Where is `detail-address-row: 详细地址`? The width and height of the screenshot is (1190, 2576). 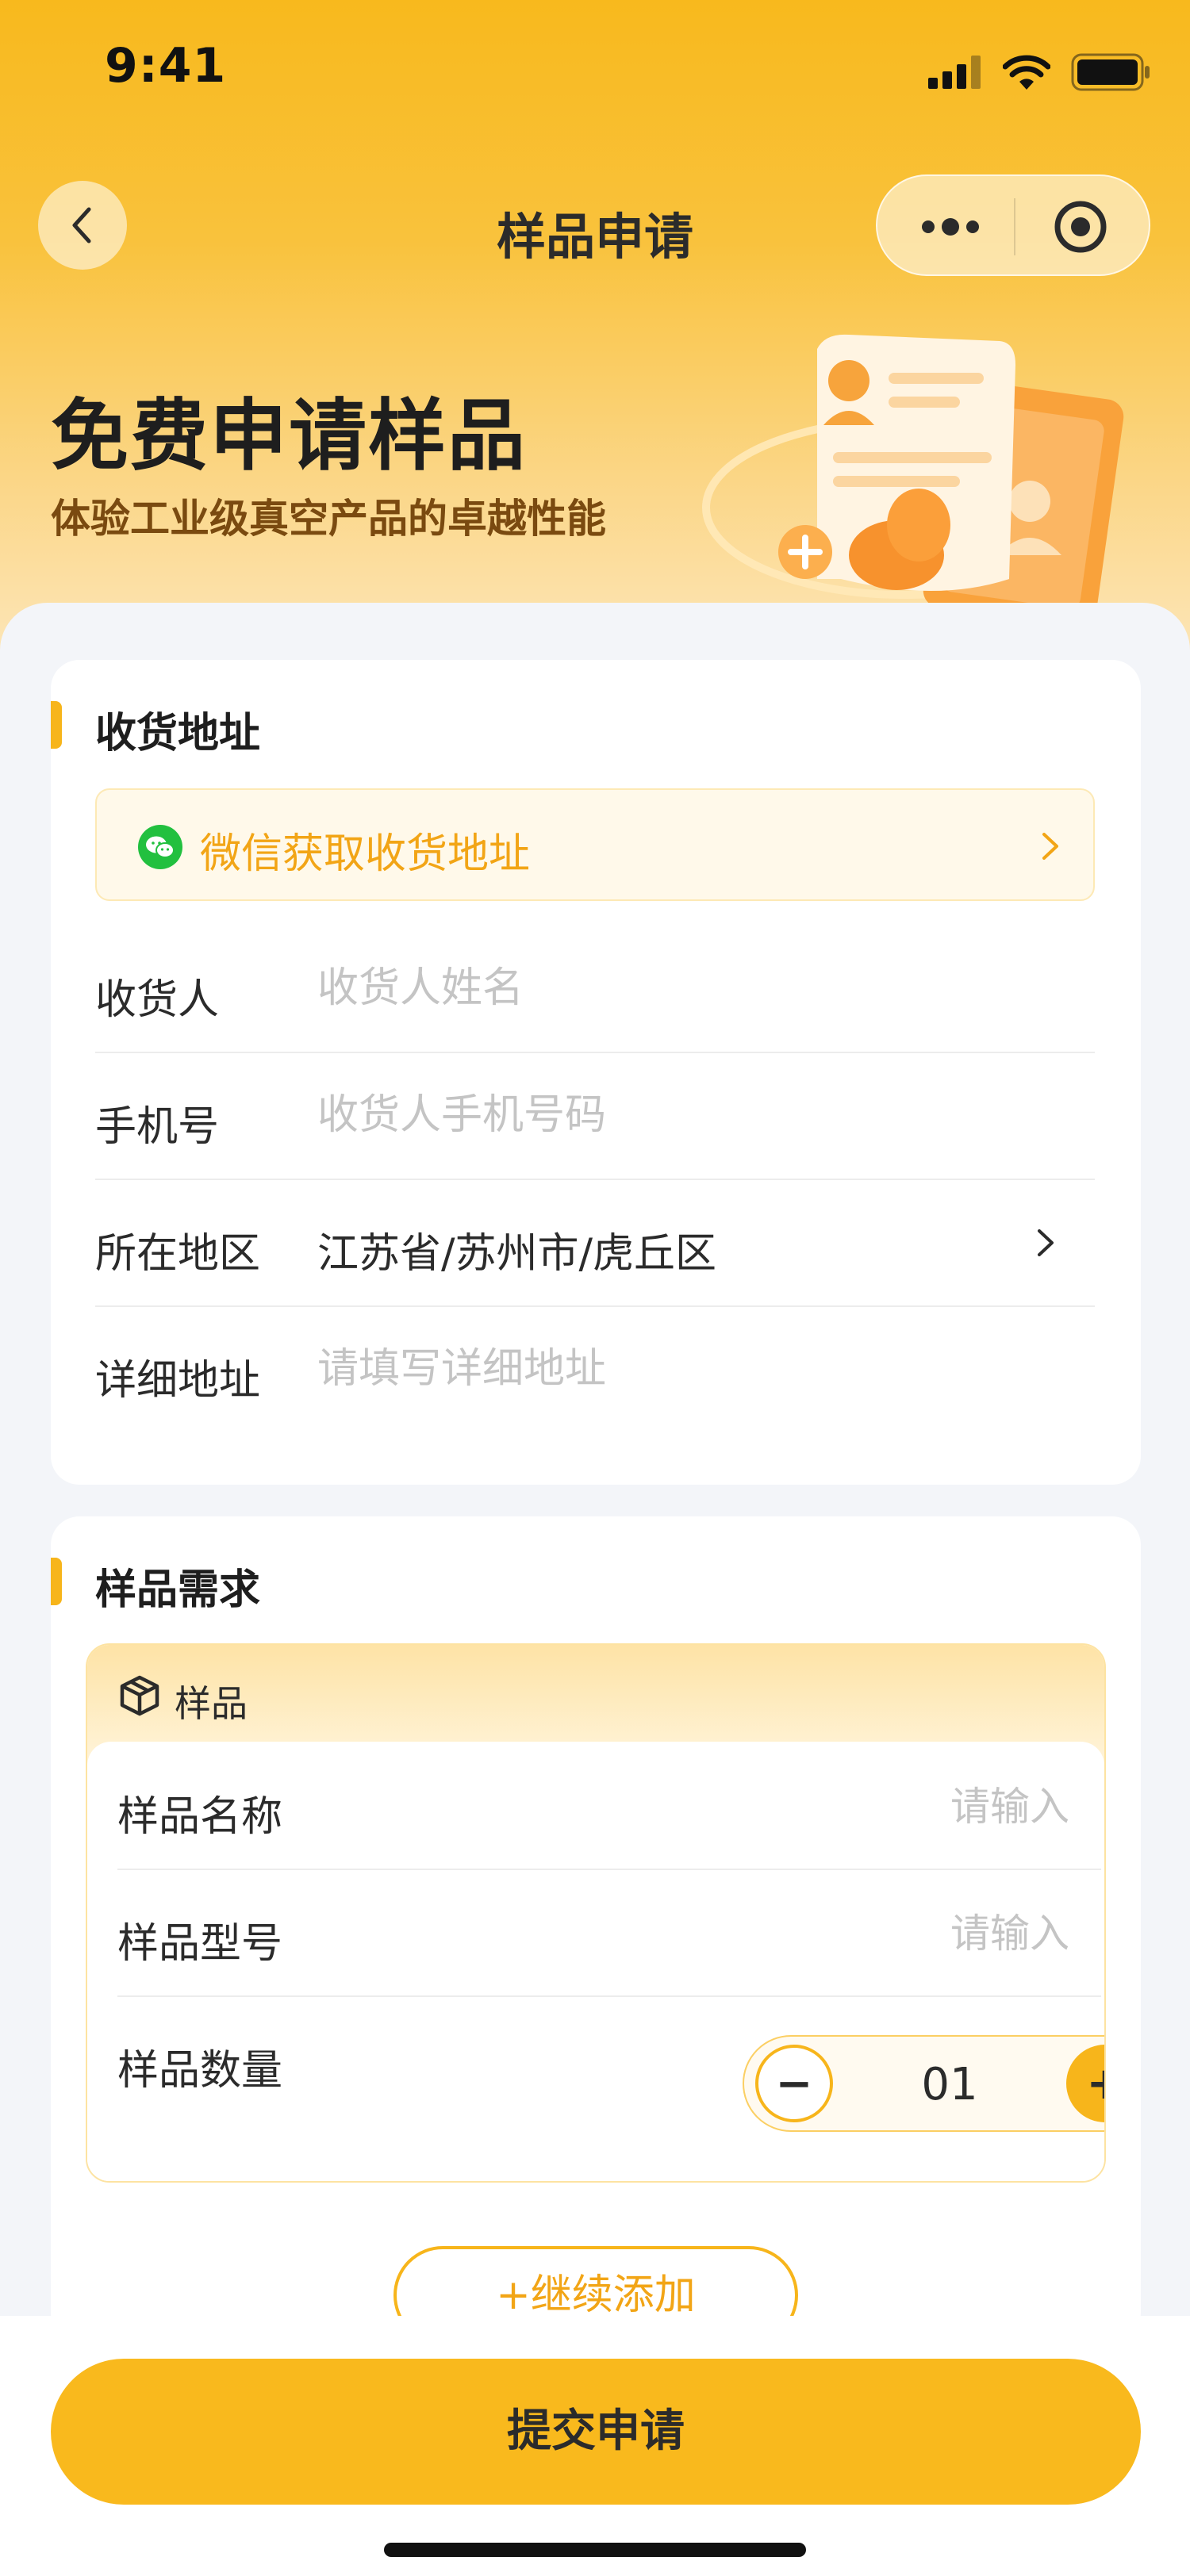
detail-address-row: 详细地址 is located at coordinates (595, 1368).